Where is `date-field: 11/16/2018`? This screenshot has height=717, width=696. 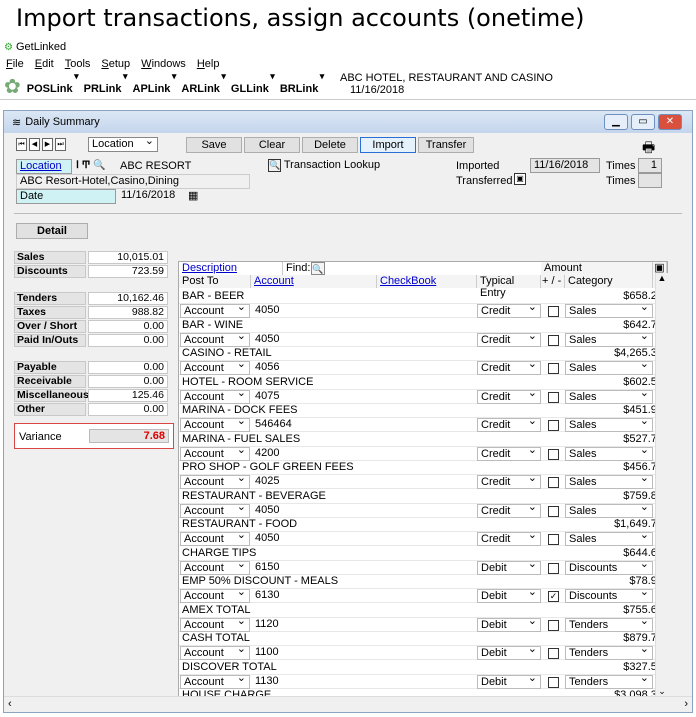
date-field: 11/16/2018 is located at coordinates (158, 196).